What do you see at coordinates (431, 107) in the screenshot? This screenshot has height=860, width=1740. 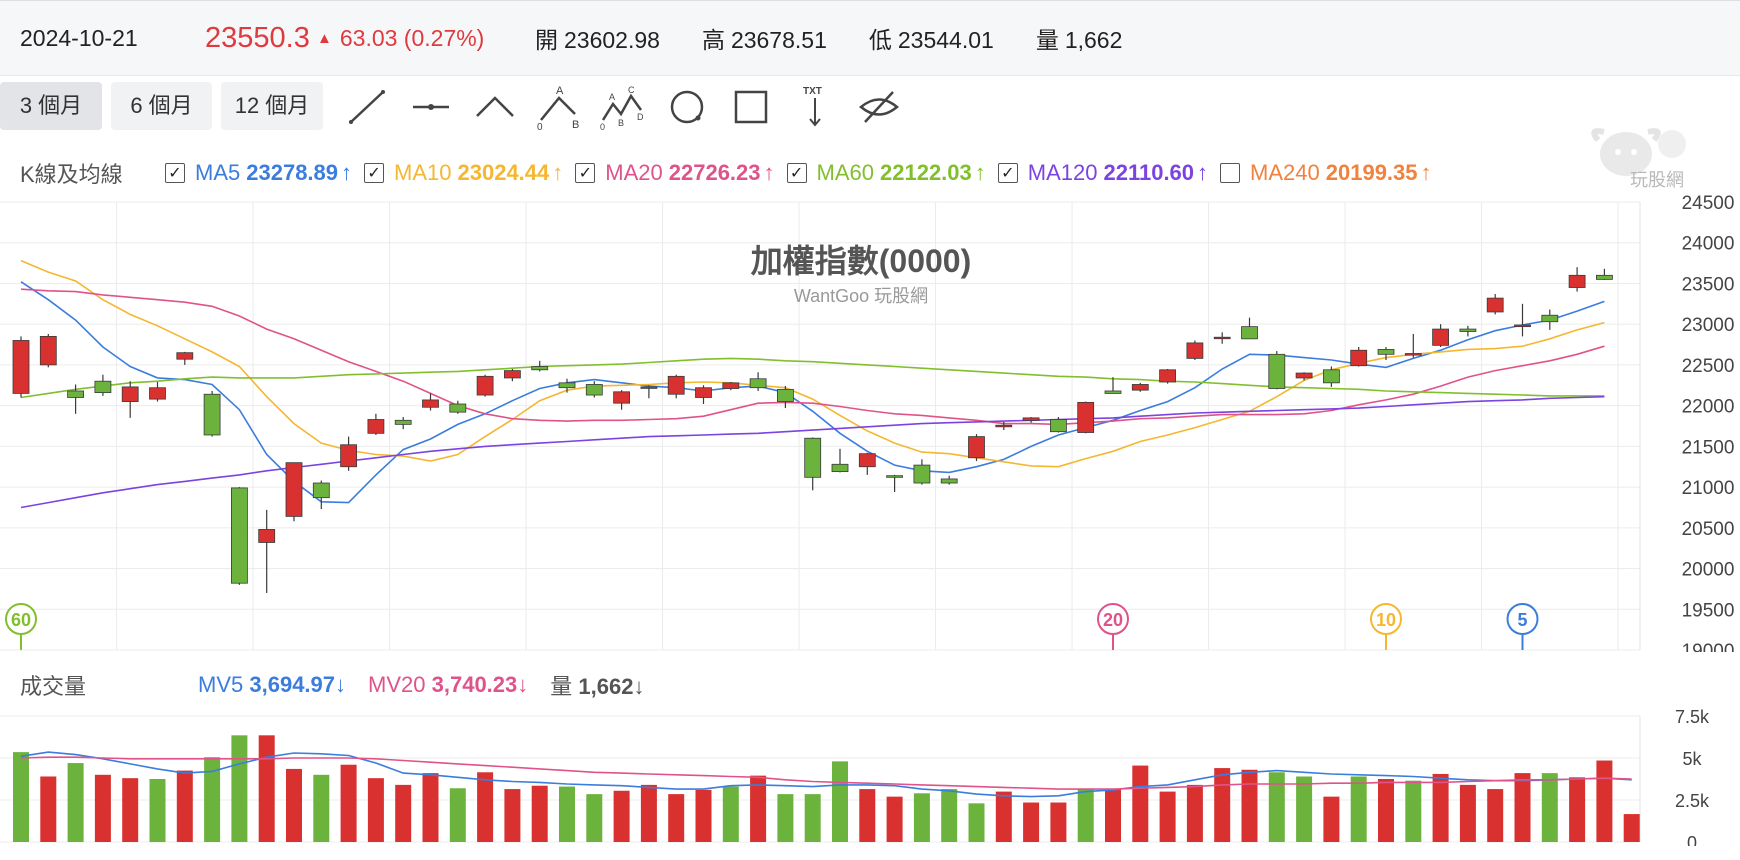 I see `horizontal-line-tool-icon` at bounding box center [431, 107].